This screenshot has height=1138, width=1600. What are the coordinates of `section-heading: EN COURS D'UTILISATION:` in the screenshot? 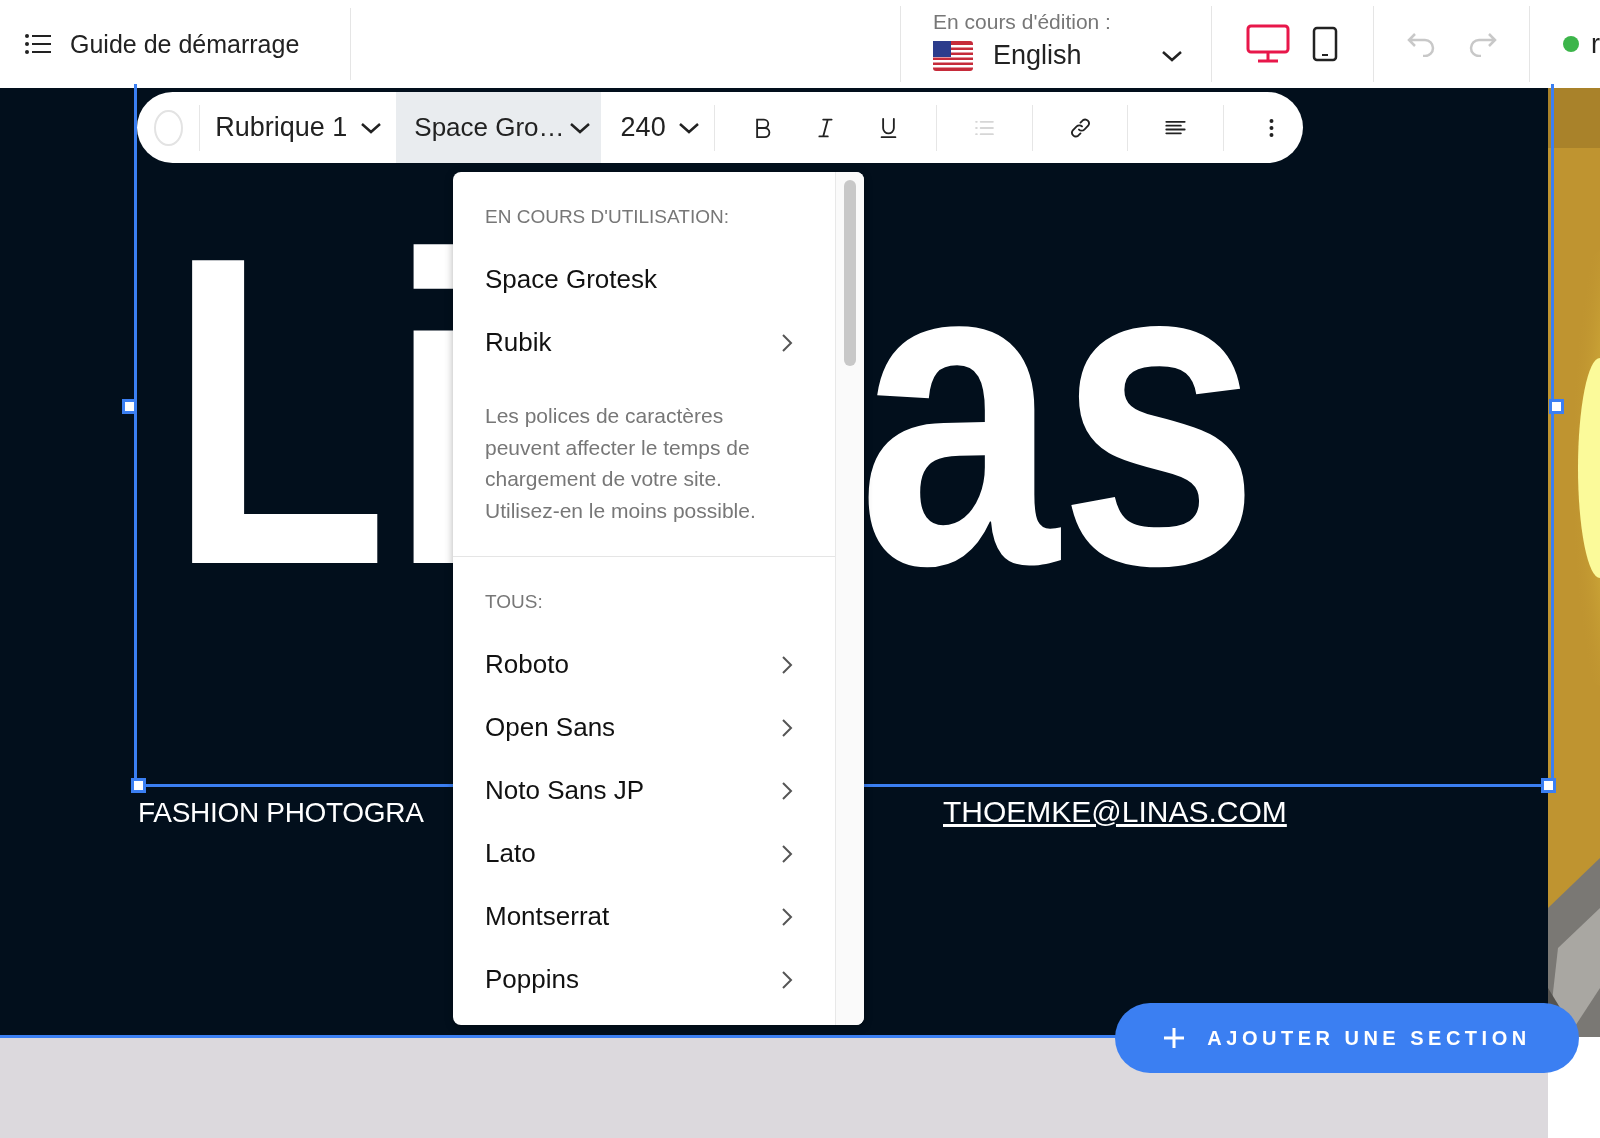 It's located at (607, 217).